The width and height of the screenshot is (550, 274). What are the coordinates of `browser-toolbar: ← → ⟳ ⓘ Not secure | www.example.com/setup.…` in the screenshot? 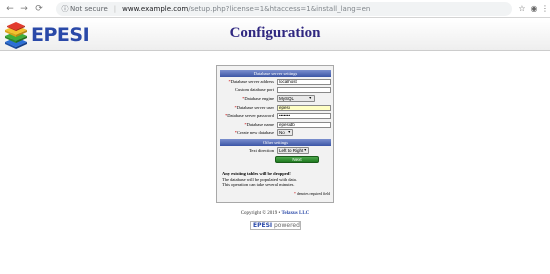 It's located at (275, 9).